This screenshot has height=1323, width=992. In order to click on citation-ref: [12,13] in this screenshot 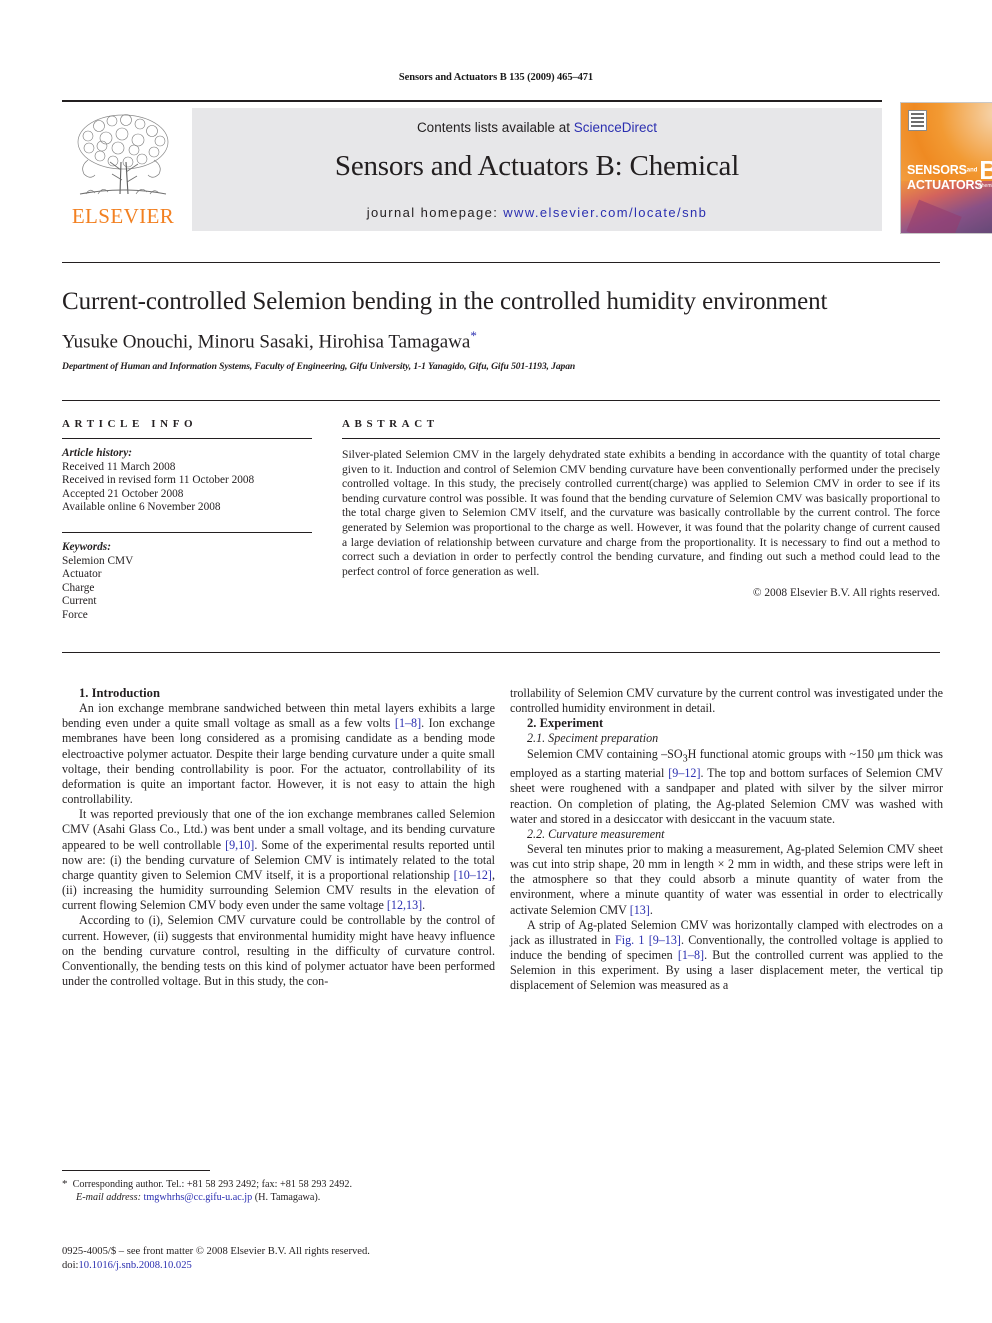, I will do `click(404, 905)`.